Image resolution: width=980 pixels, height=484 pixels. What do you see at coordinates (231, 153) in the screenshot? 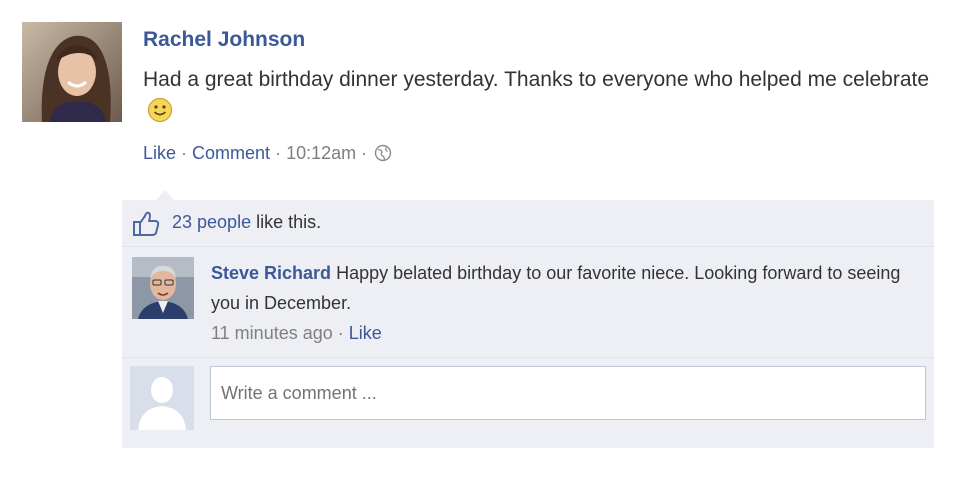
I see `comment-link: Comment` at bounding box center [231, 153].